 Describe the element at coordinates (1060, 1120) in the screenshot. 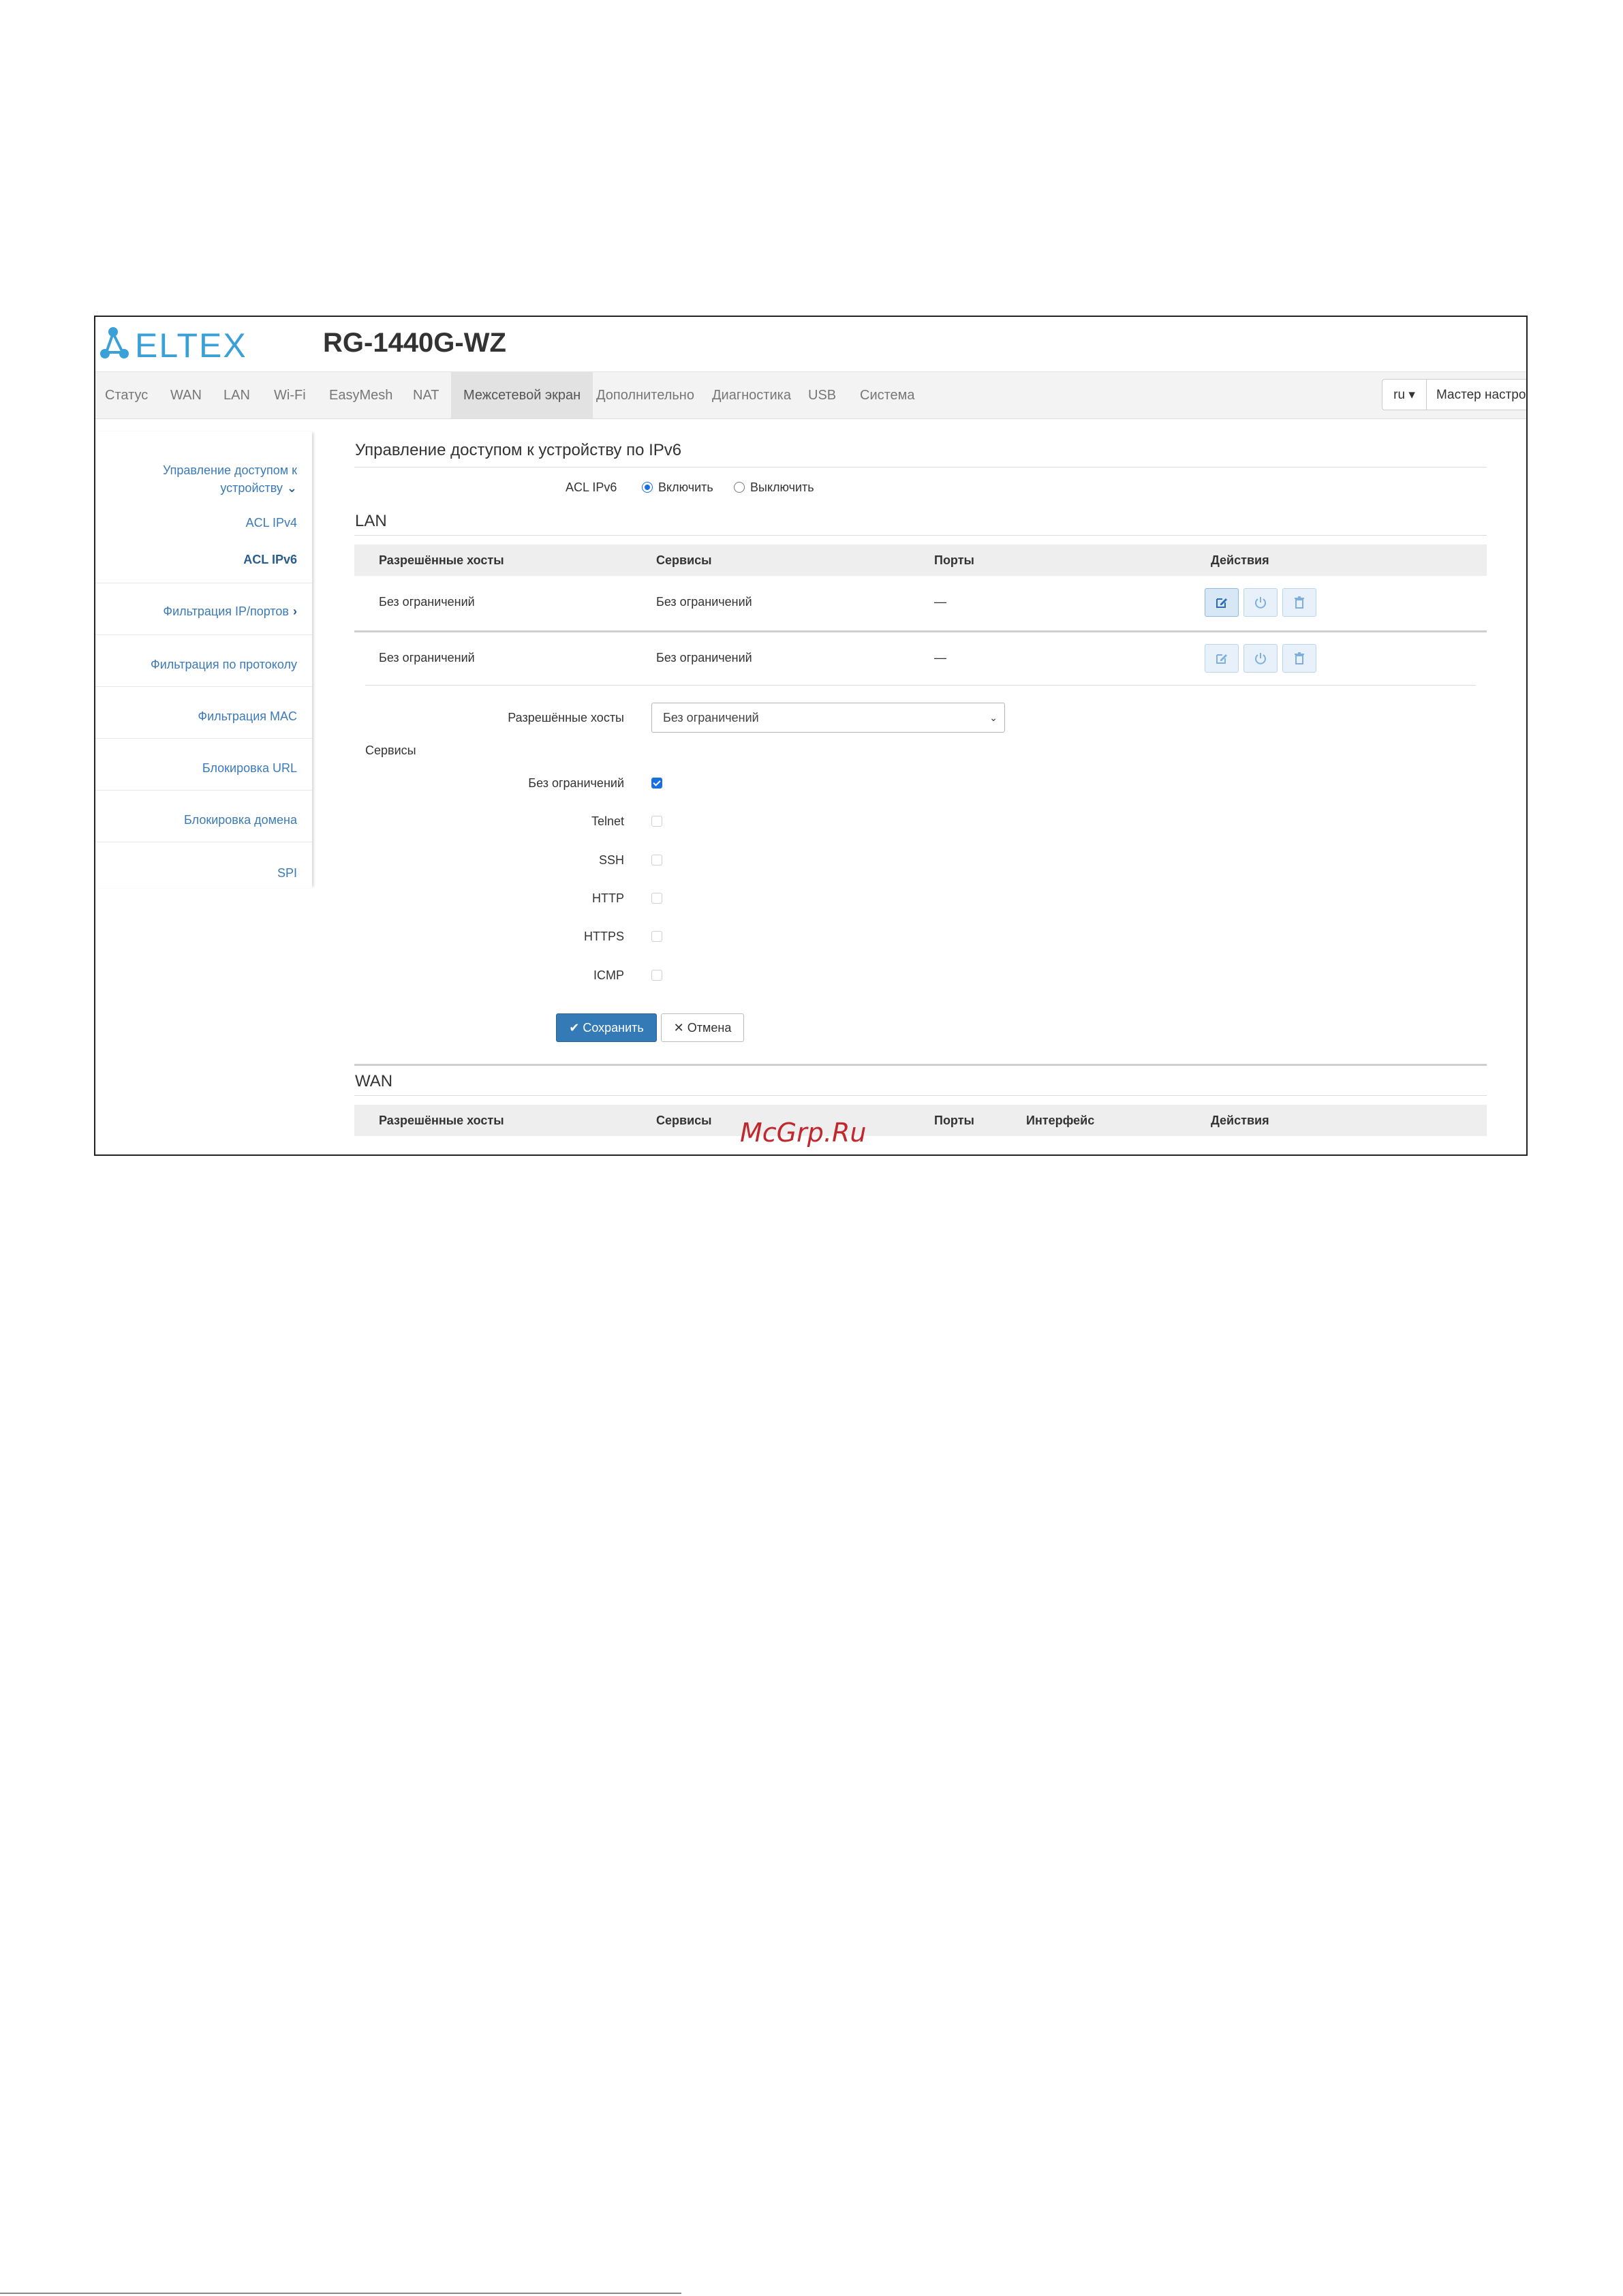

I see `col-interface: Интерфейс` at that location.